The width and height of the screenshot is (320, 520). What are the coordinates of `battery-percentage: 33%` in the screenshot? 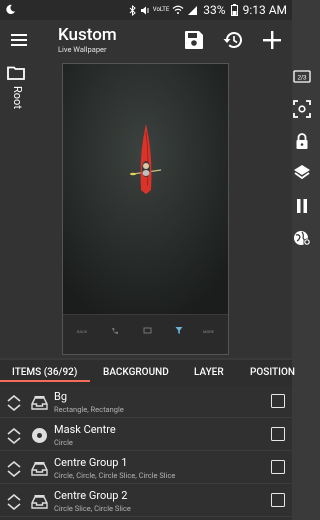 It's located at (214, 10).